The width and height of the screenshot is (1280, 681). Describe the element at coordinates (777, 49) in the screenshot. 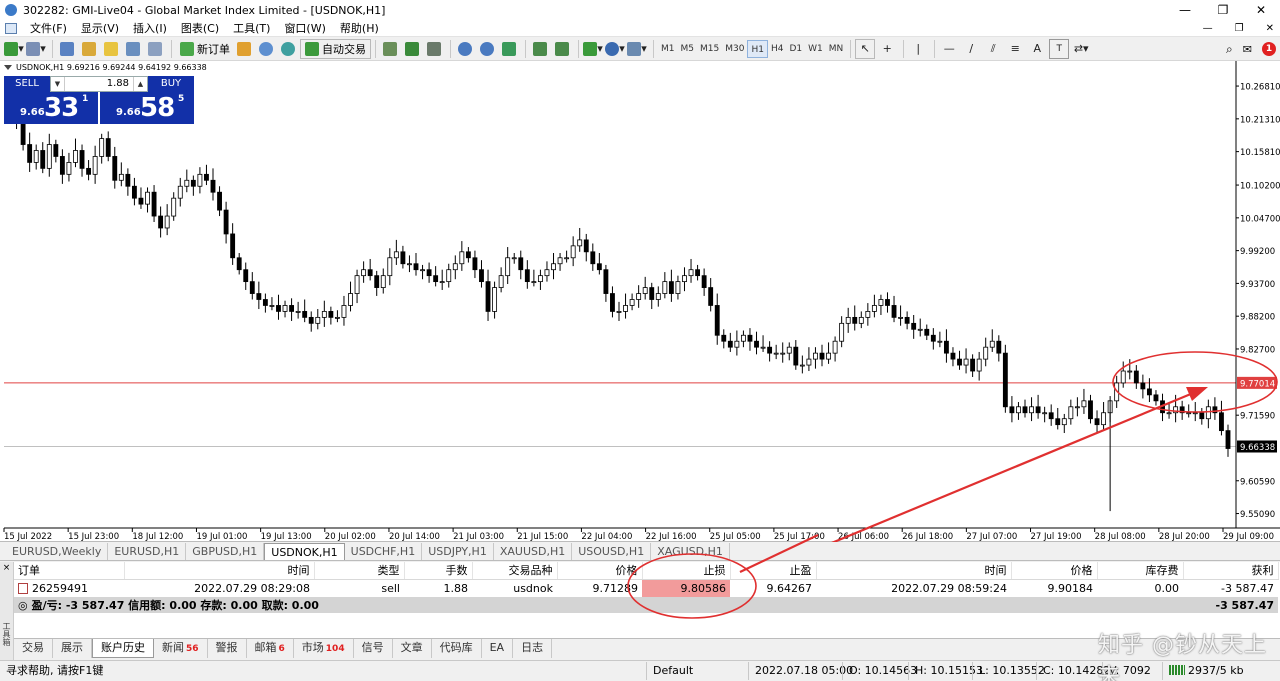

I see `timeframe-h4: H4` at that location.